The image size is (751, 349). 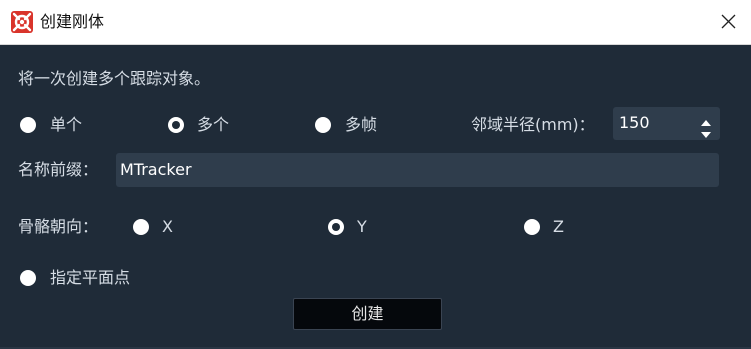 What do you see at coordinates (417, 170) in the screenshot?
I see `name-prefix-input: MTracker` at bounding box center [417, 170].